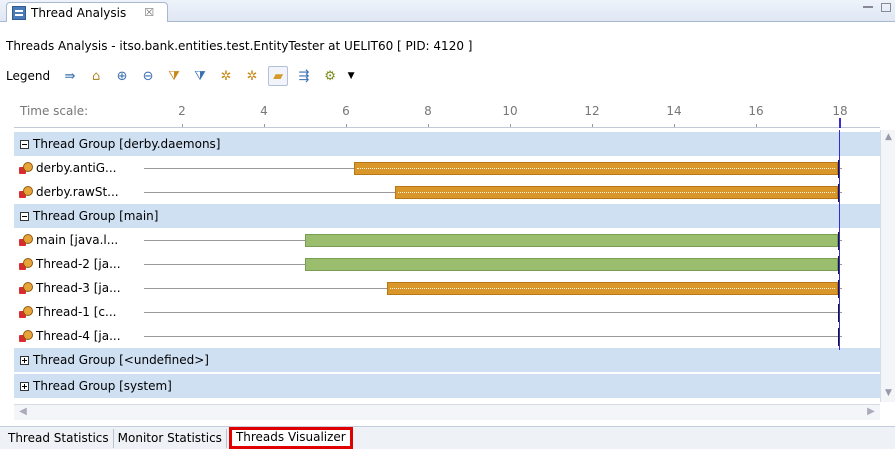 This screenshot has width=895, height=449. Describe the element at coordinates (447, 76) in the screenshot. I see `toolbar: Legend ⇛ ⌂ ⊕ ⊖ ⧩ ⧩ ✲ ✲ ▰ ⇶ ⚙ ▼` at that location.